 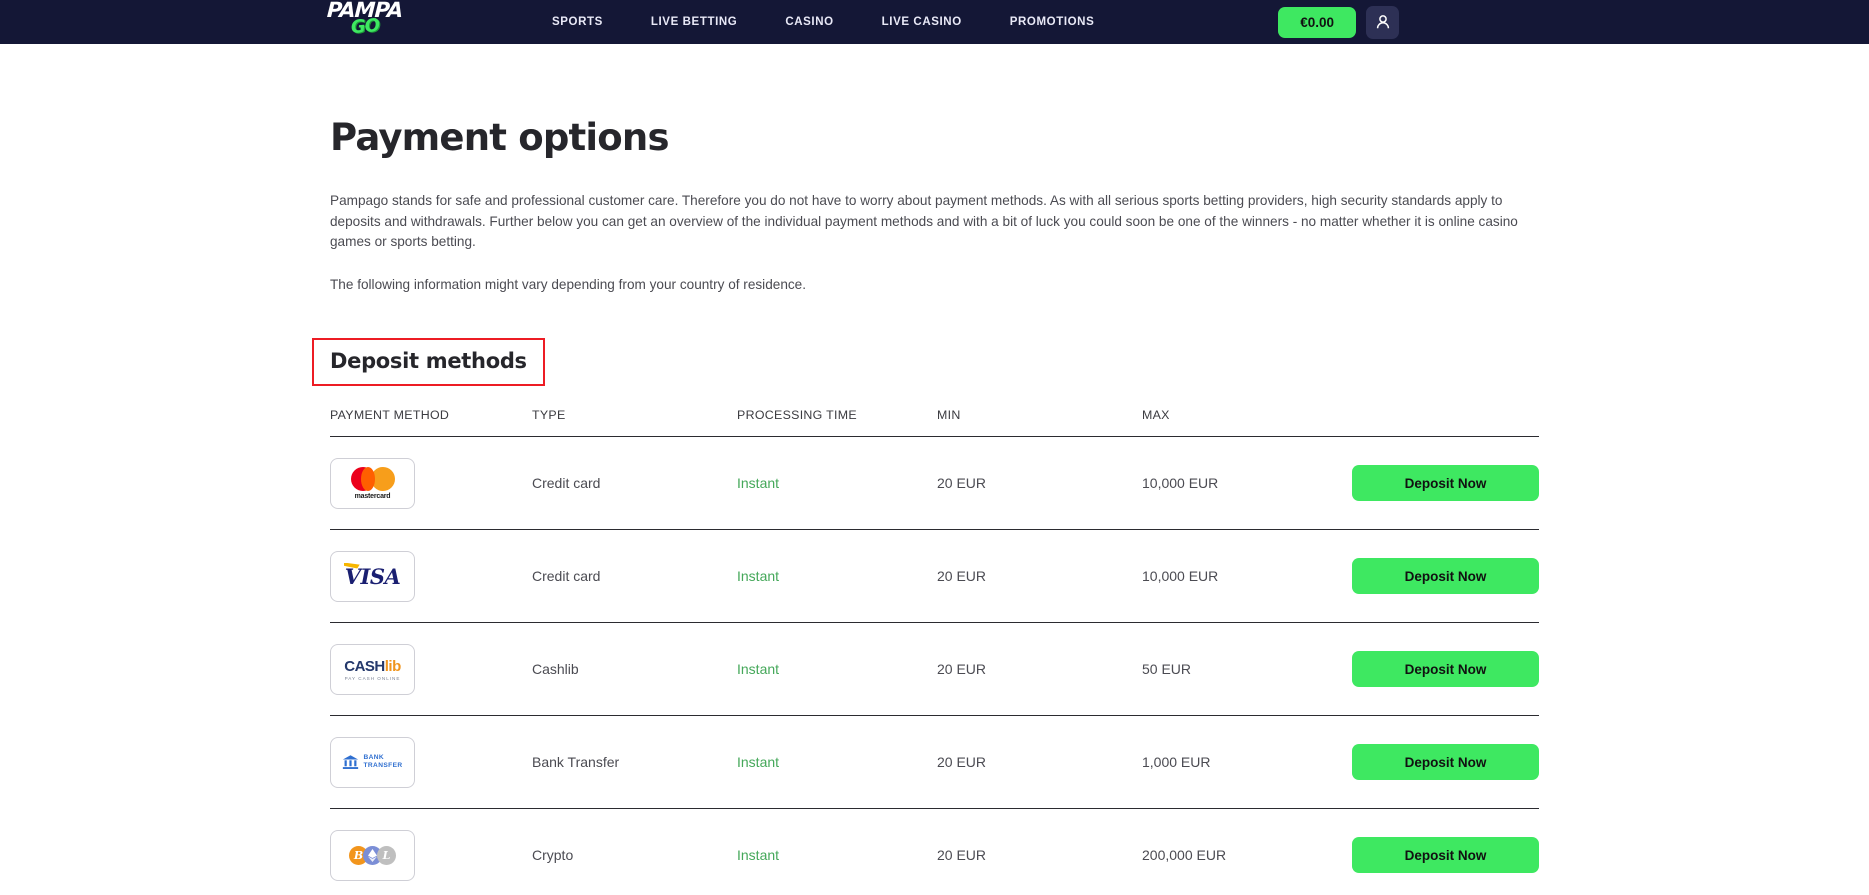 What do you see at coordinates (372, 478) in the screenshot?
I see `mastercard-circles-icon` at bounding box center [372, 478].